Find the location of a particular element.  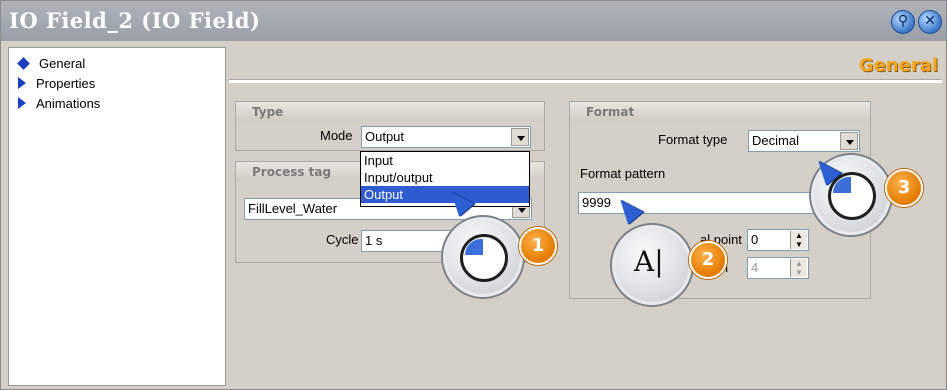

type-group: Type Mode Output is located at coordinates (390, 126).